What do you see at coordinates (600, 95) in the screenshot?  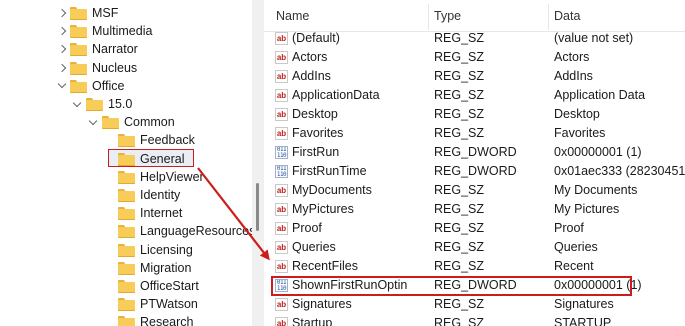 I see `value-data: Application Data` at bounding box center [600, 95].